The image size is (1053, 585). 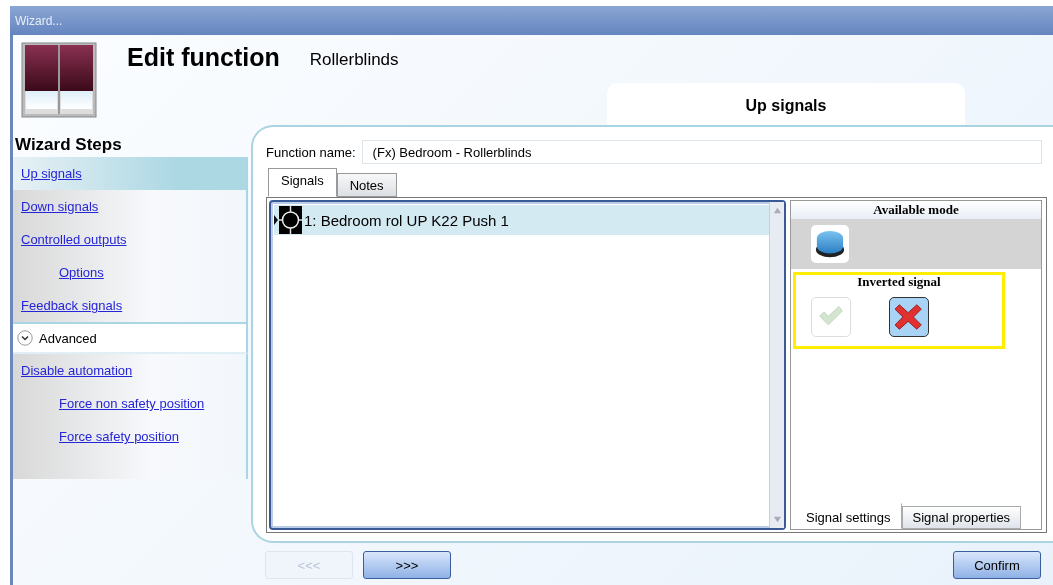 I want to click on wizard-step-link: Disable automation, so click(x=77, y=370).